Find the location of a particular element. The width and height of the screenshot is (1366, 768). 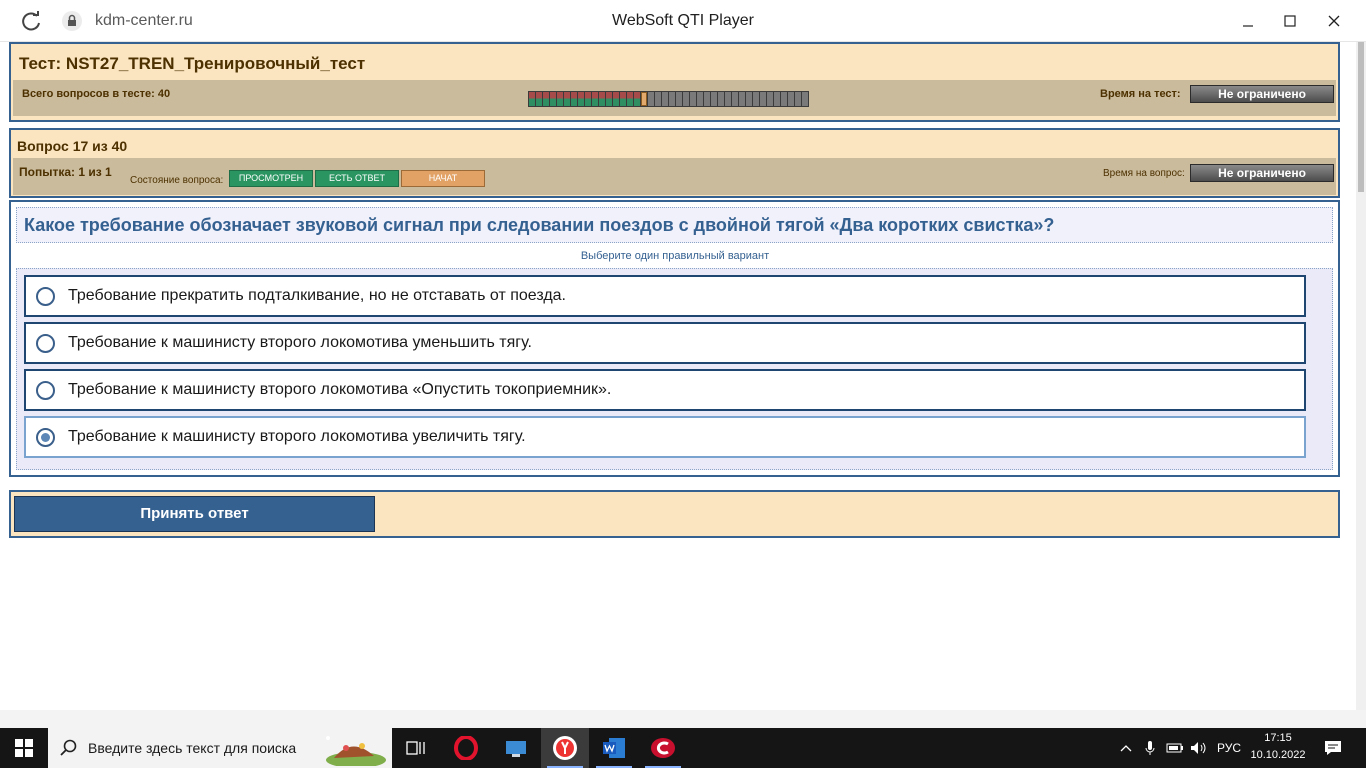

word-icon is located at coordinates (614, 748).